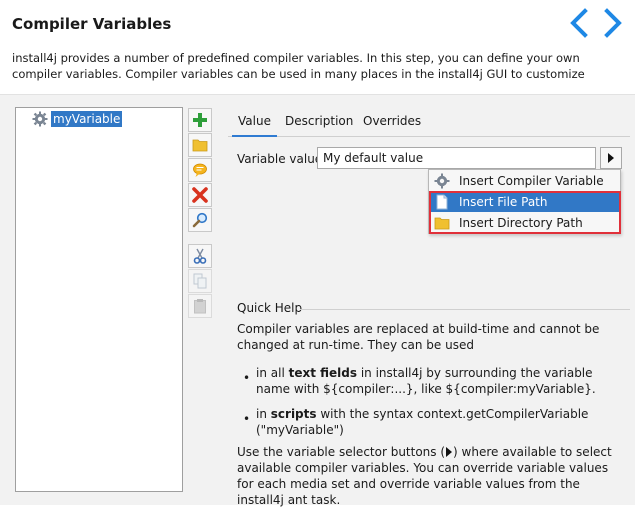  What do you see at coordinates (465, 309) in the screenshot?
I see `quick-help-divider` at bounding box center [465, 309].